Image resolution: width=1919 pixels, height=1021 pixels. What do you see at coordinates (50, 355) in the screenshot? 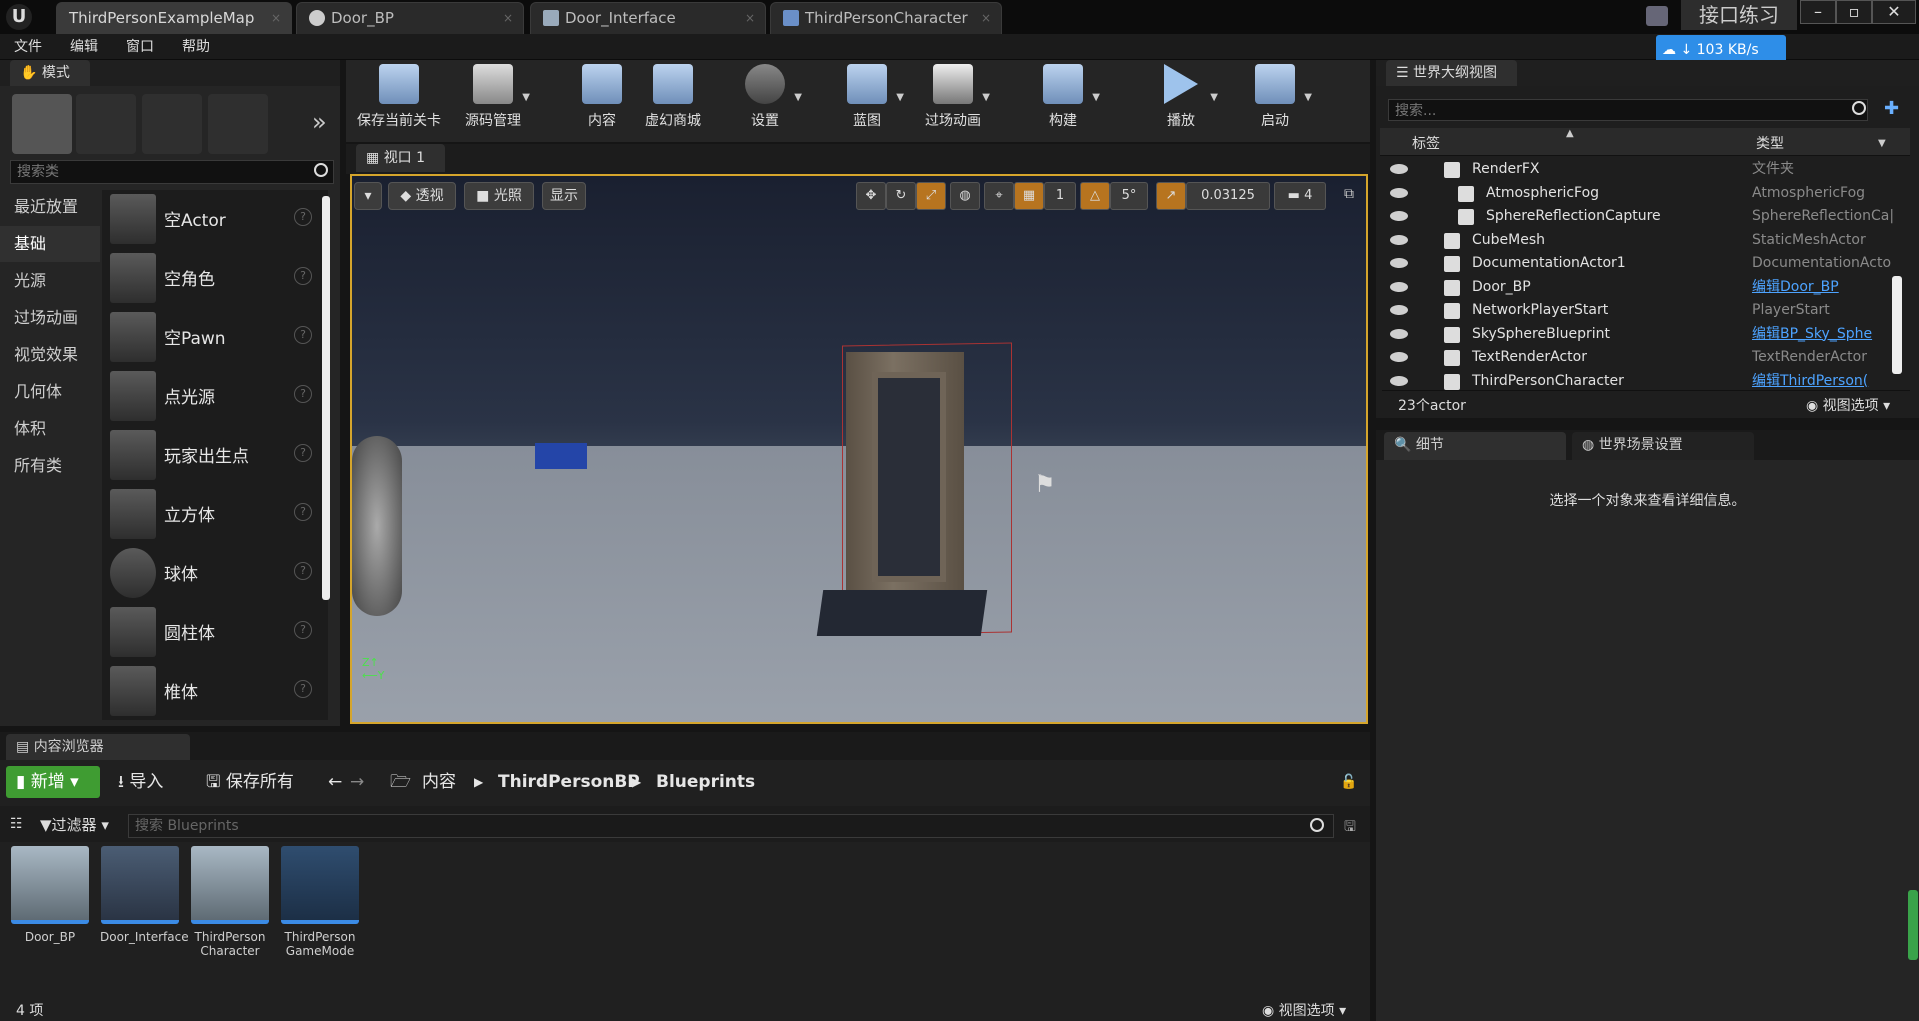
I see `category-visual-effects: 视觉效果` at bounding box center [50, 355].